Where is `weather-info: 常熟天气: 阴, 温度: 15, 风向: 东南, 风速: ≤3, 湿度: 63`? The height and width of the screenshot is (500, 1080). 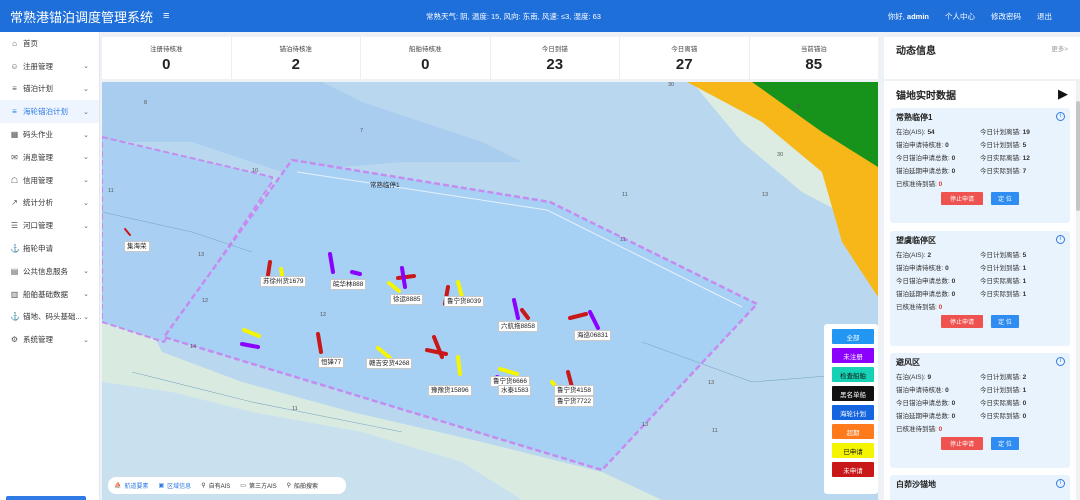
weather-info: 常熟天气: 阴, 温度: 15, 风向: 东南, 风速: ≤3, 湿度: 63 is located at coordinates (513, 16).